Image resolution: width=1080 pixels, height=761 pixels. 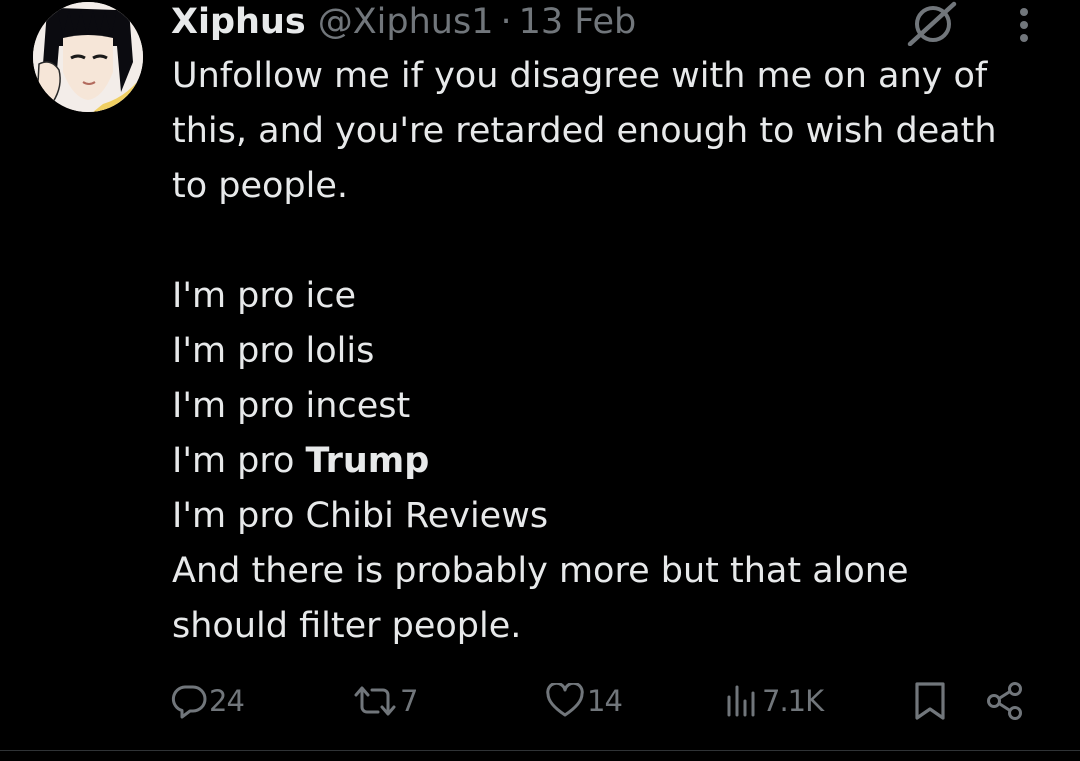 What do you see at coordinates (189, 702) in the screenshot?
I see `reply-icon` at bounding box center [189, 702].